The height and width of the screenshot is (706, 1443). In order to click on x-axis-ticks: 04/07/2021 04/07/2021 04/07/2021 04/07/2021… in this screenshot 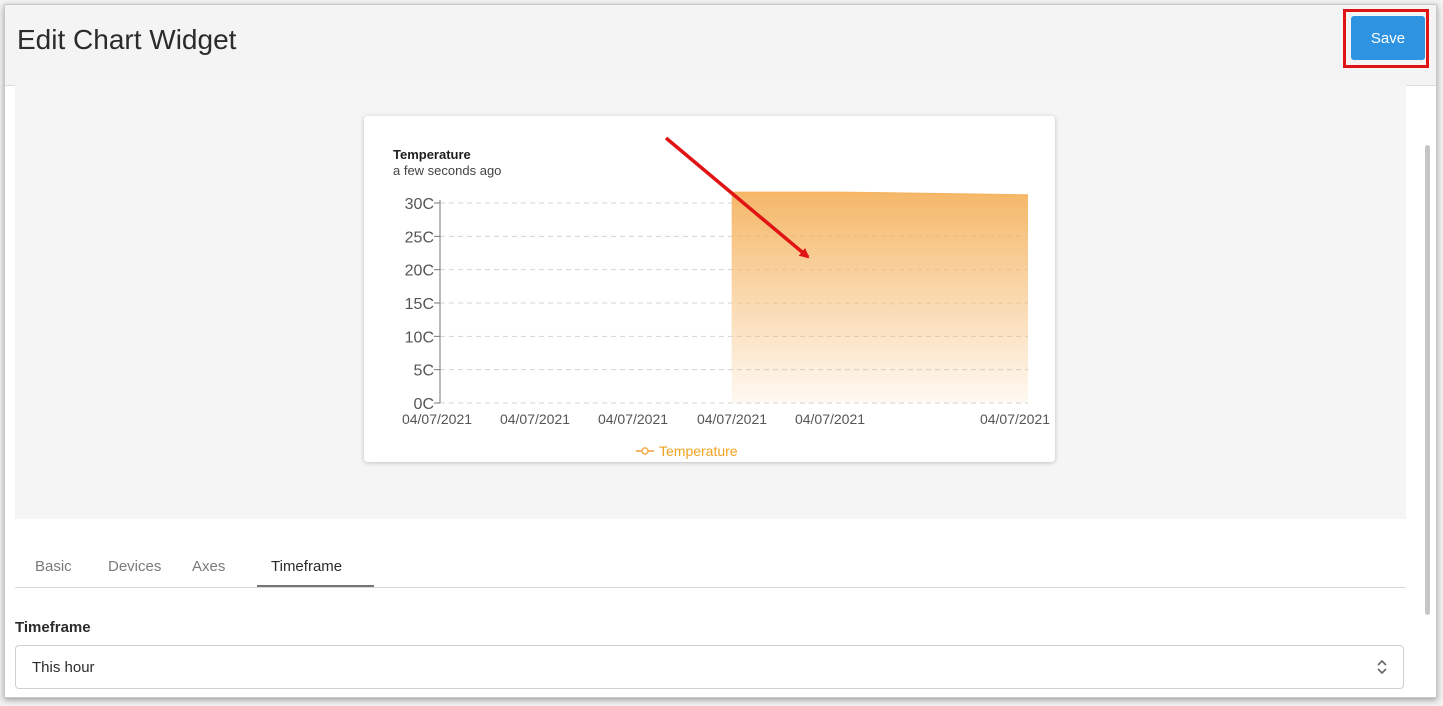, I will do `click(726, 419)`.